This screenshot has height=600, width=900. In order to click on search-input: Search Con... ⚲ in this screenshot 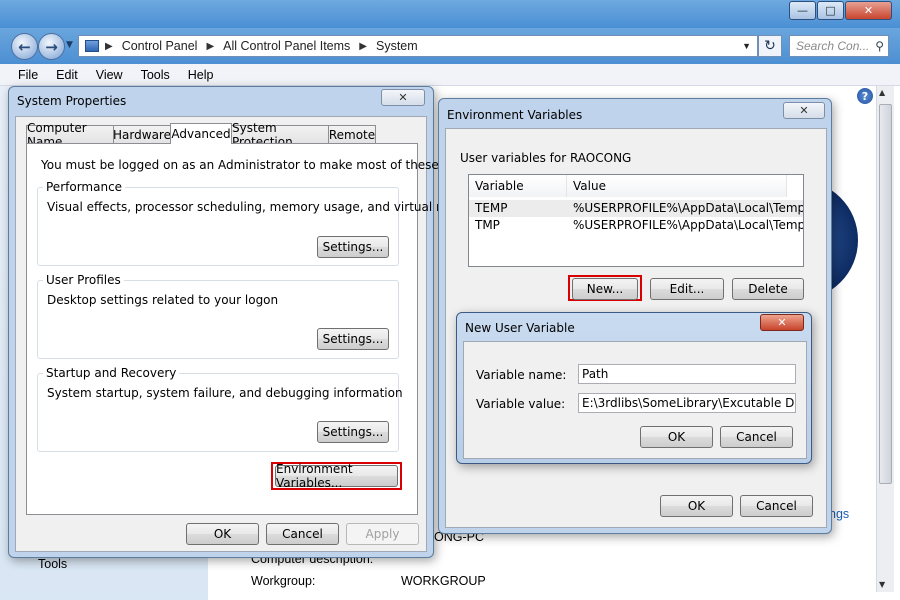, I will do `click(839, 46)`.